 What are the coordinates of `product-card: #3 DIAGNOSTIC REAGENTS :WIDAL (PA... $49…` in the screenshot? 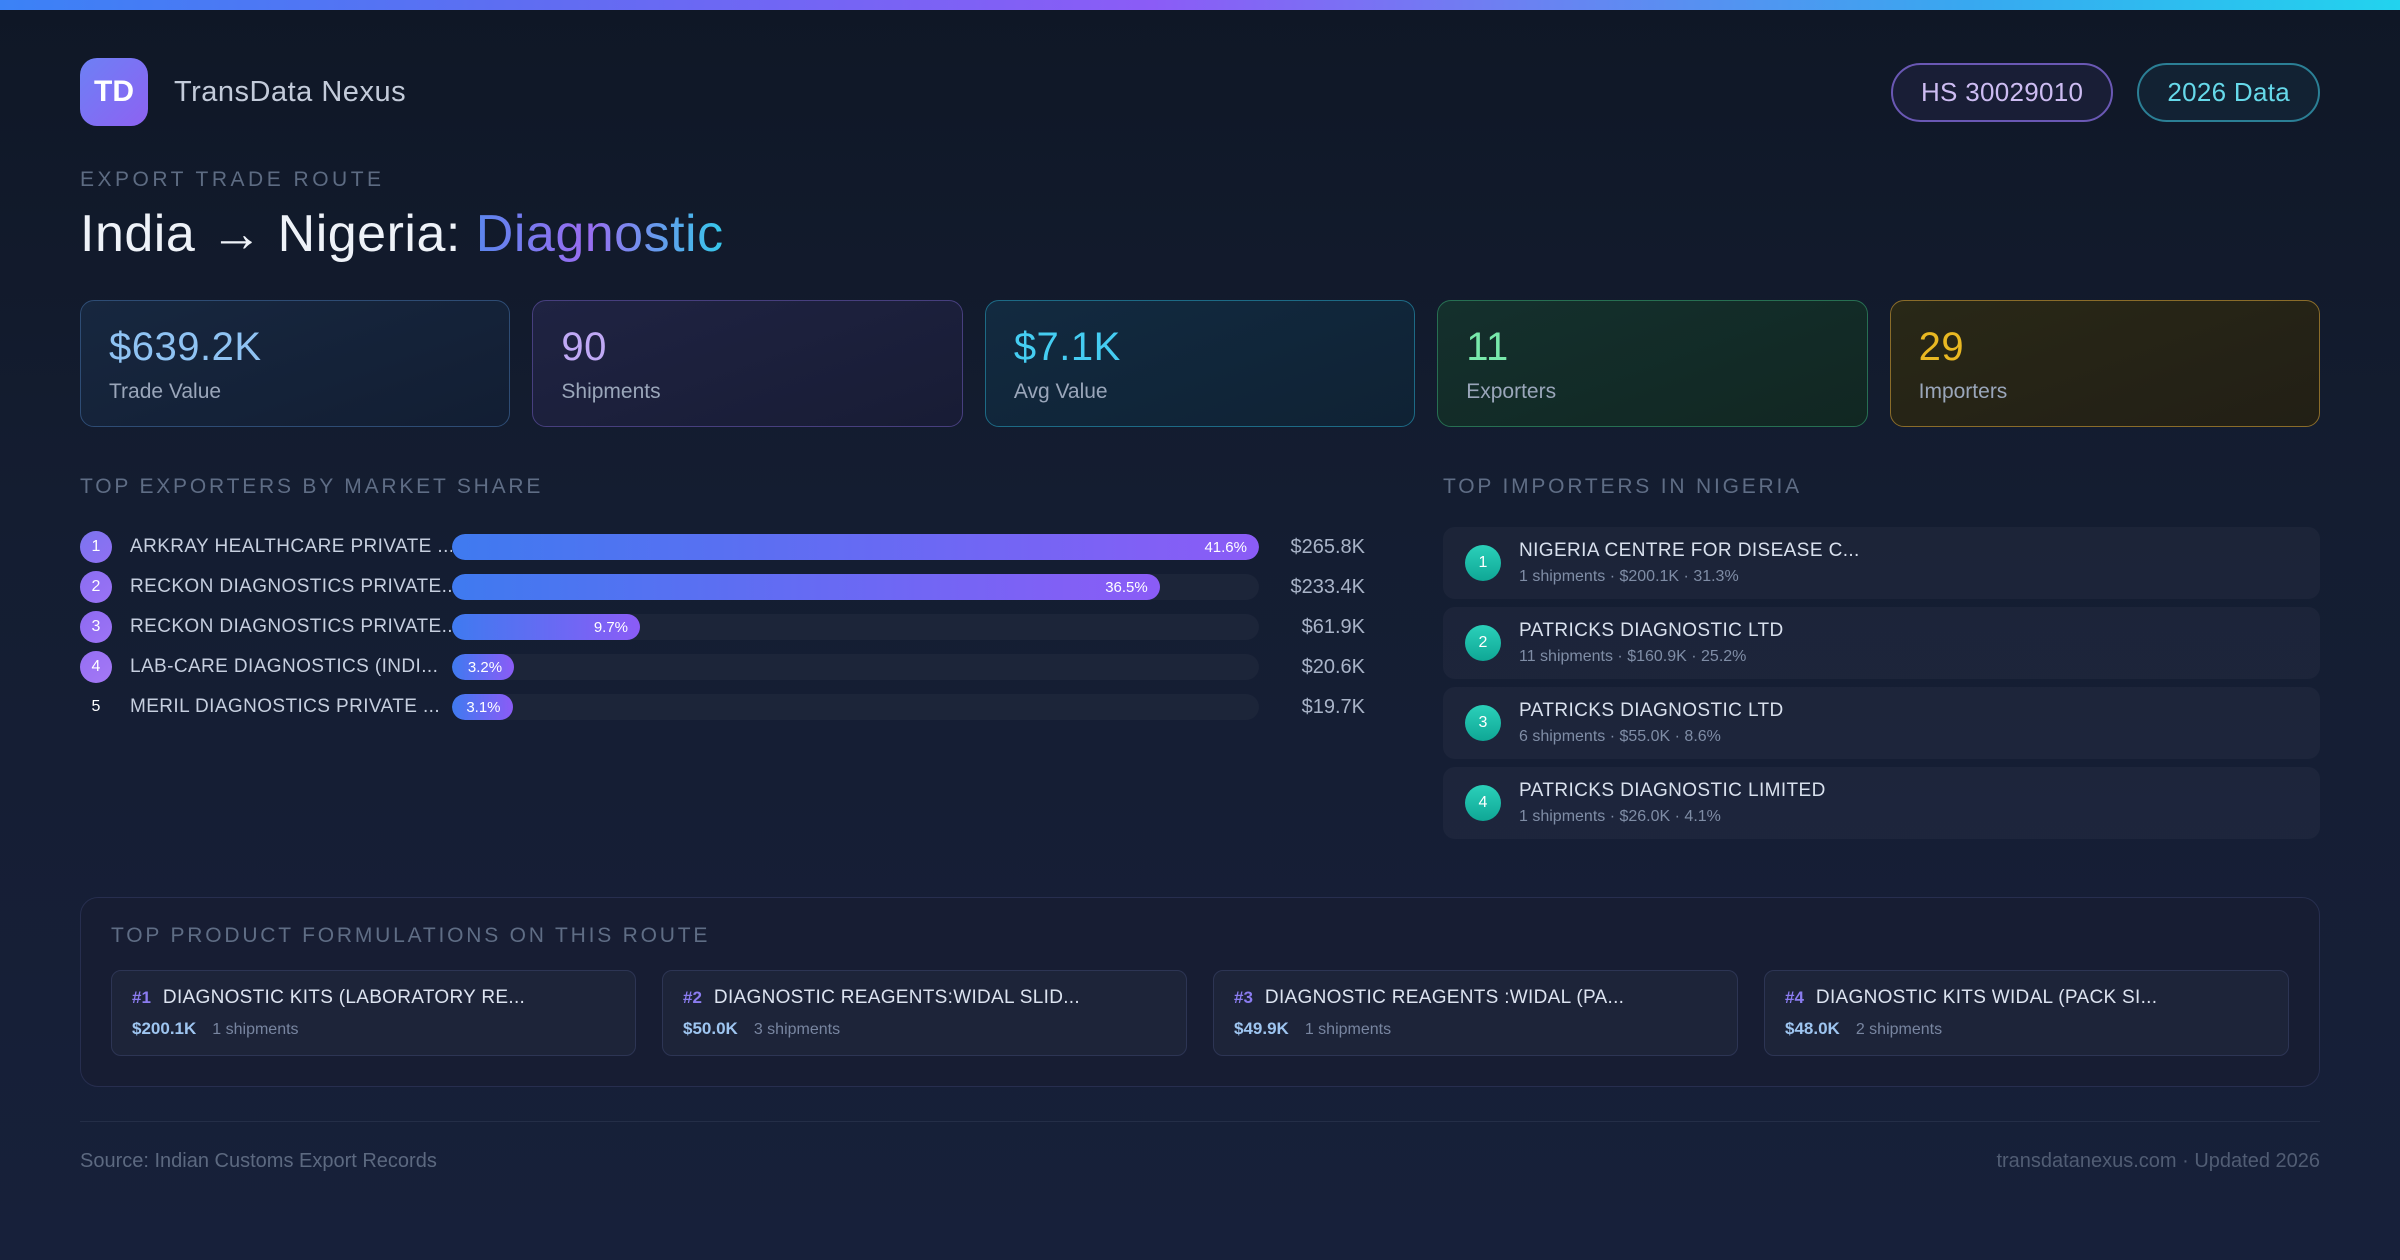 It's located at (1475, 1013).